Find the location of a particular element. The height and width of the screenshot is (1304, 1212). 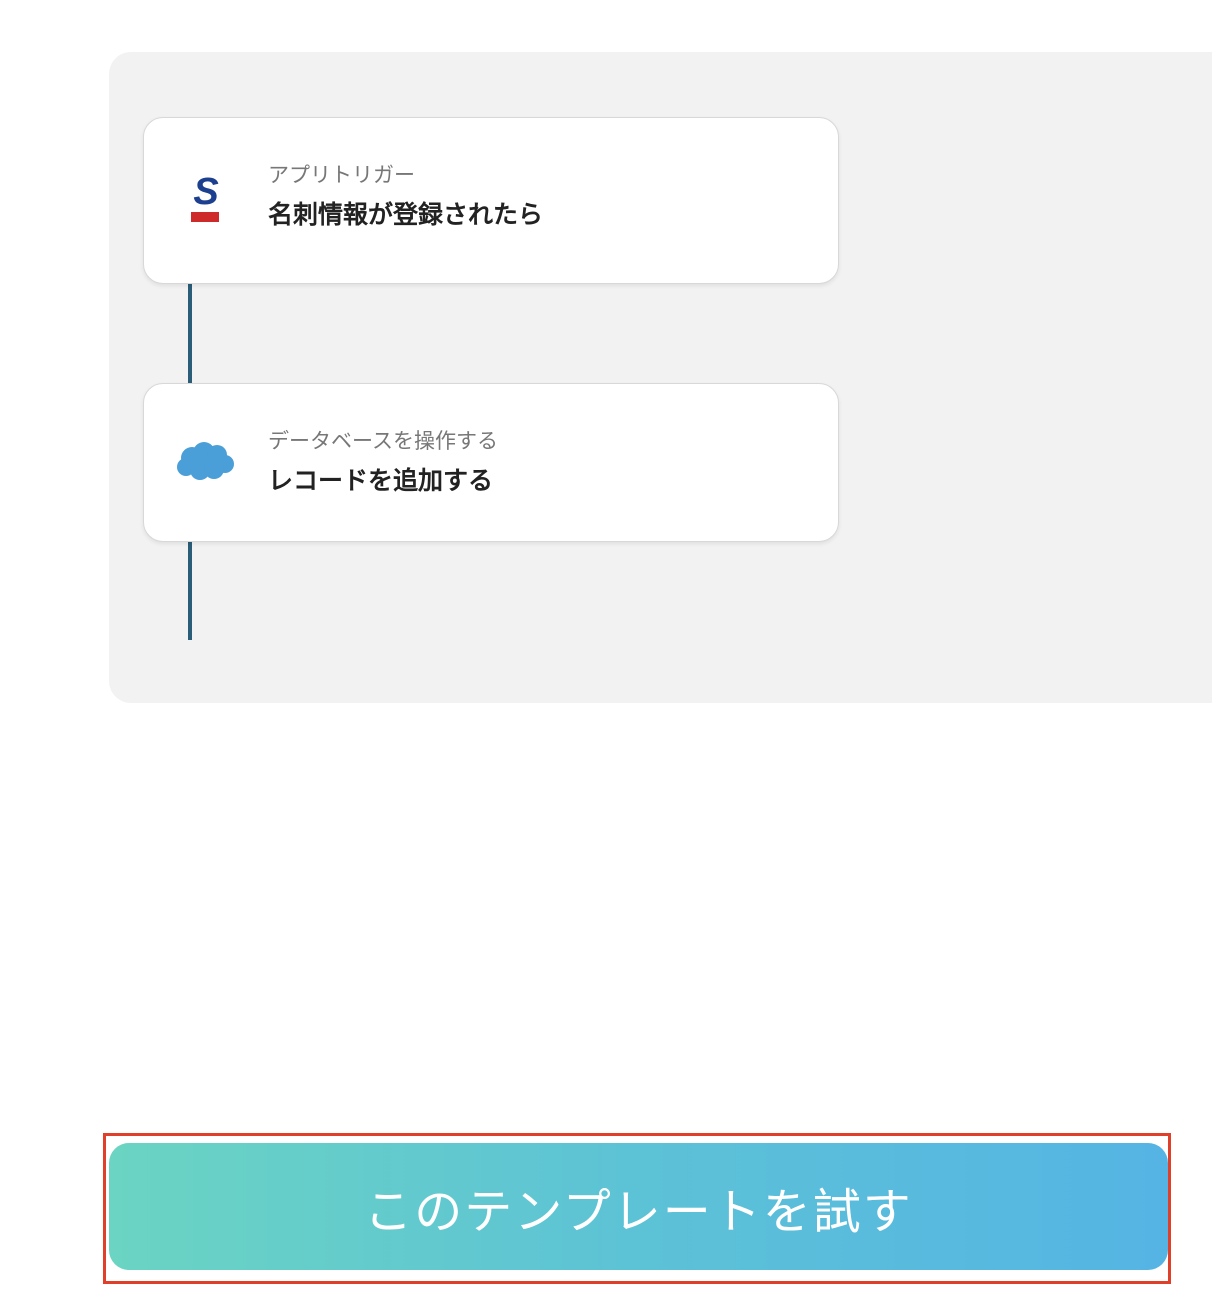

try-template-button: このテンプレートを試す is located at coordinates (638, 1206).